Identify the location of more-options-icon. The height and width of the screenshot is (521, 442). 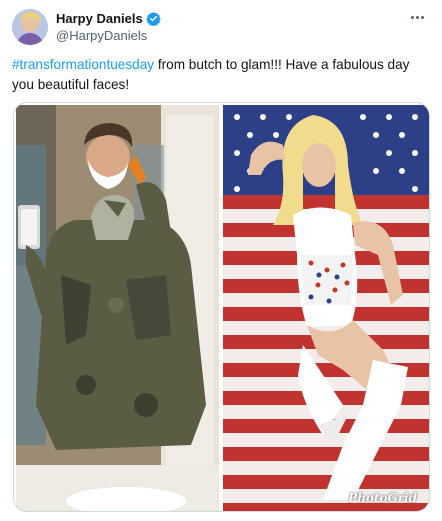
(417, 17).